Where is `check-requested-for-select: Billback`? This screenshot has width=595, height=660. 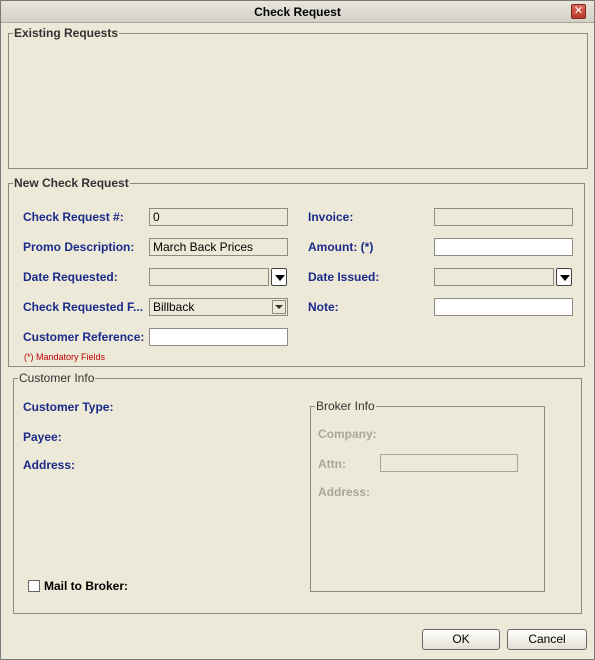
check-requested-for-select: Billback is located at coordinates (218, 307).